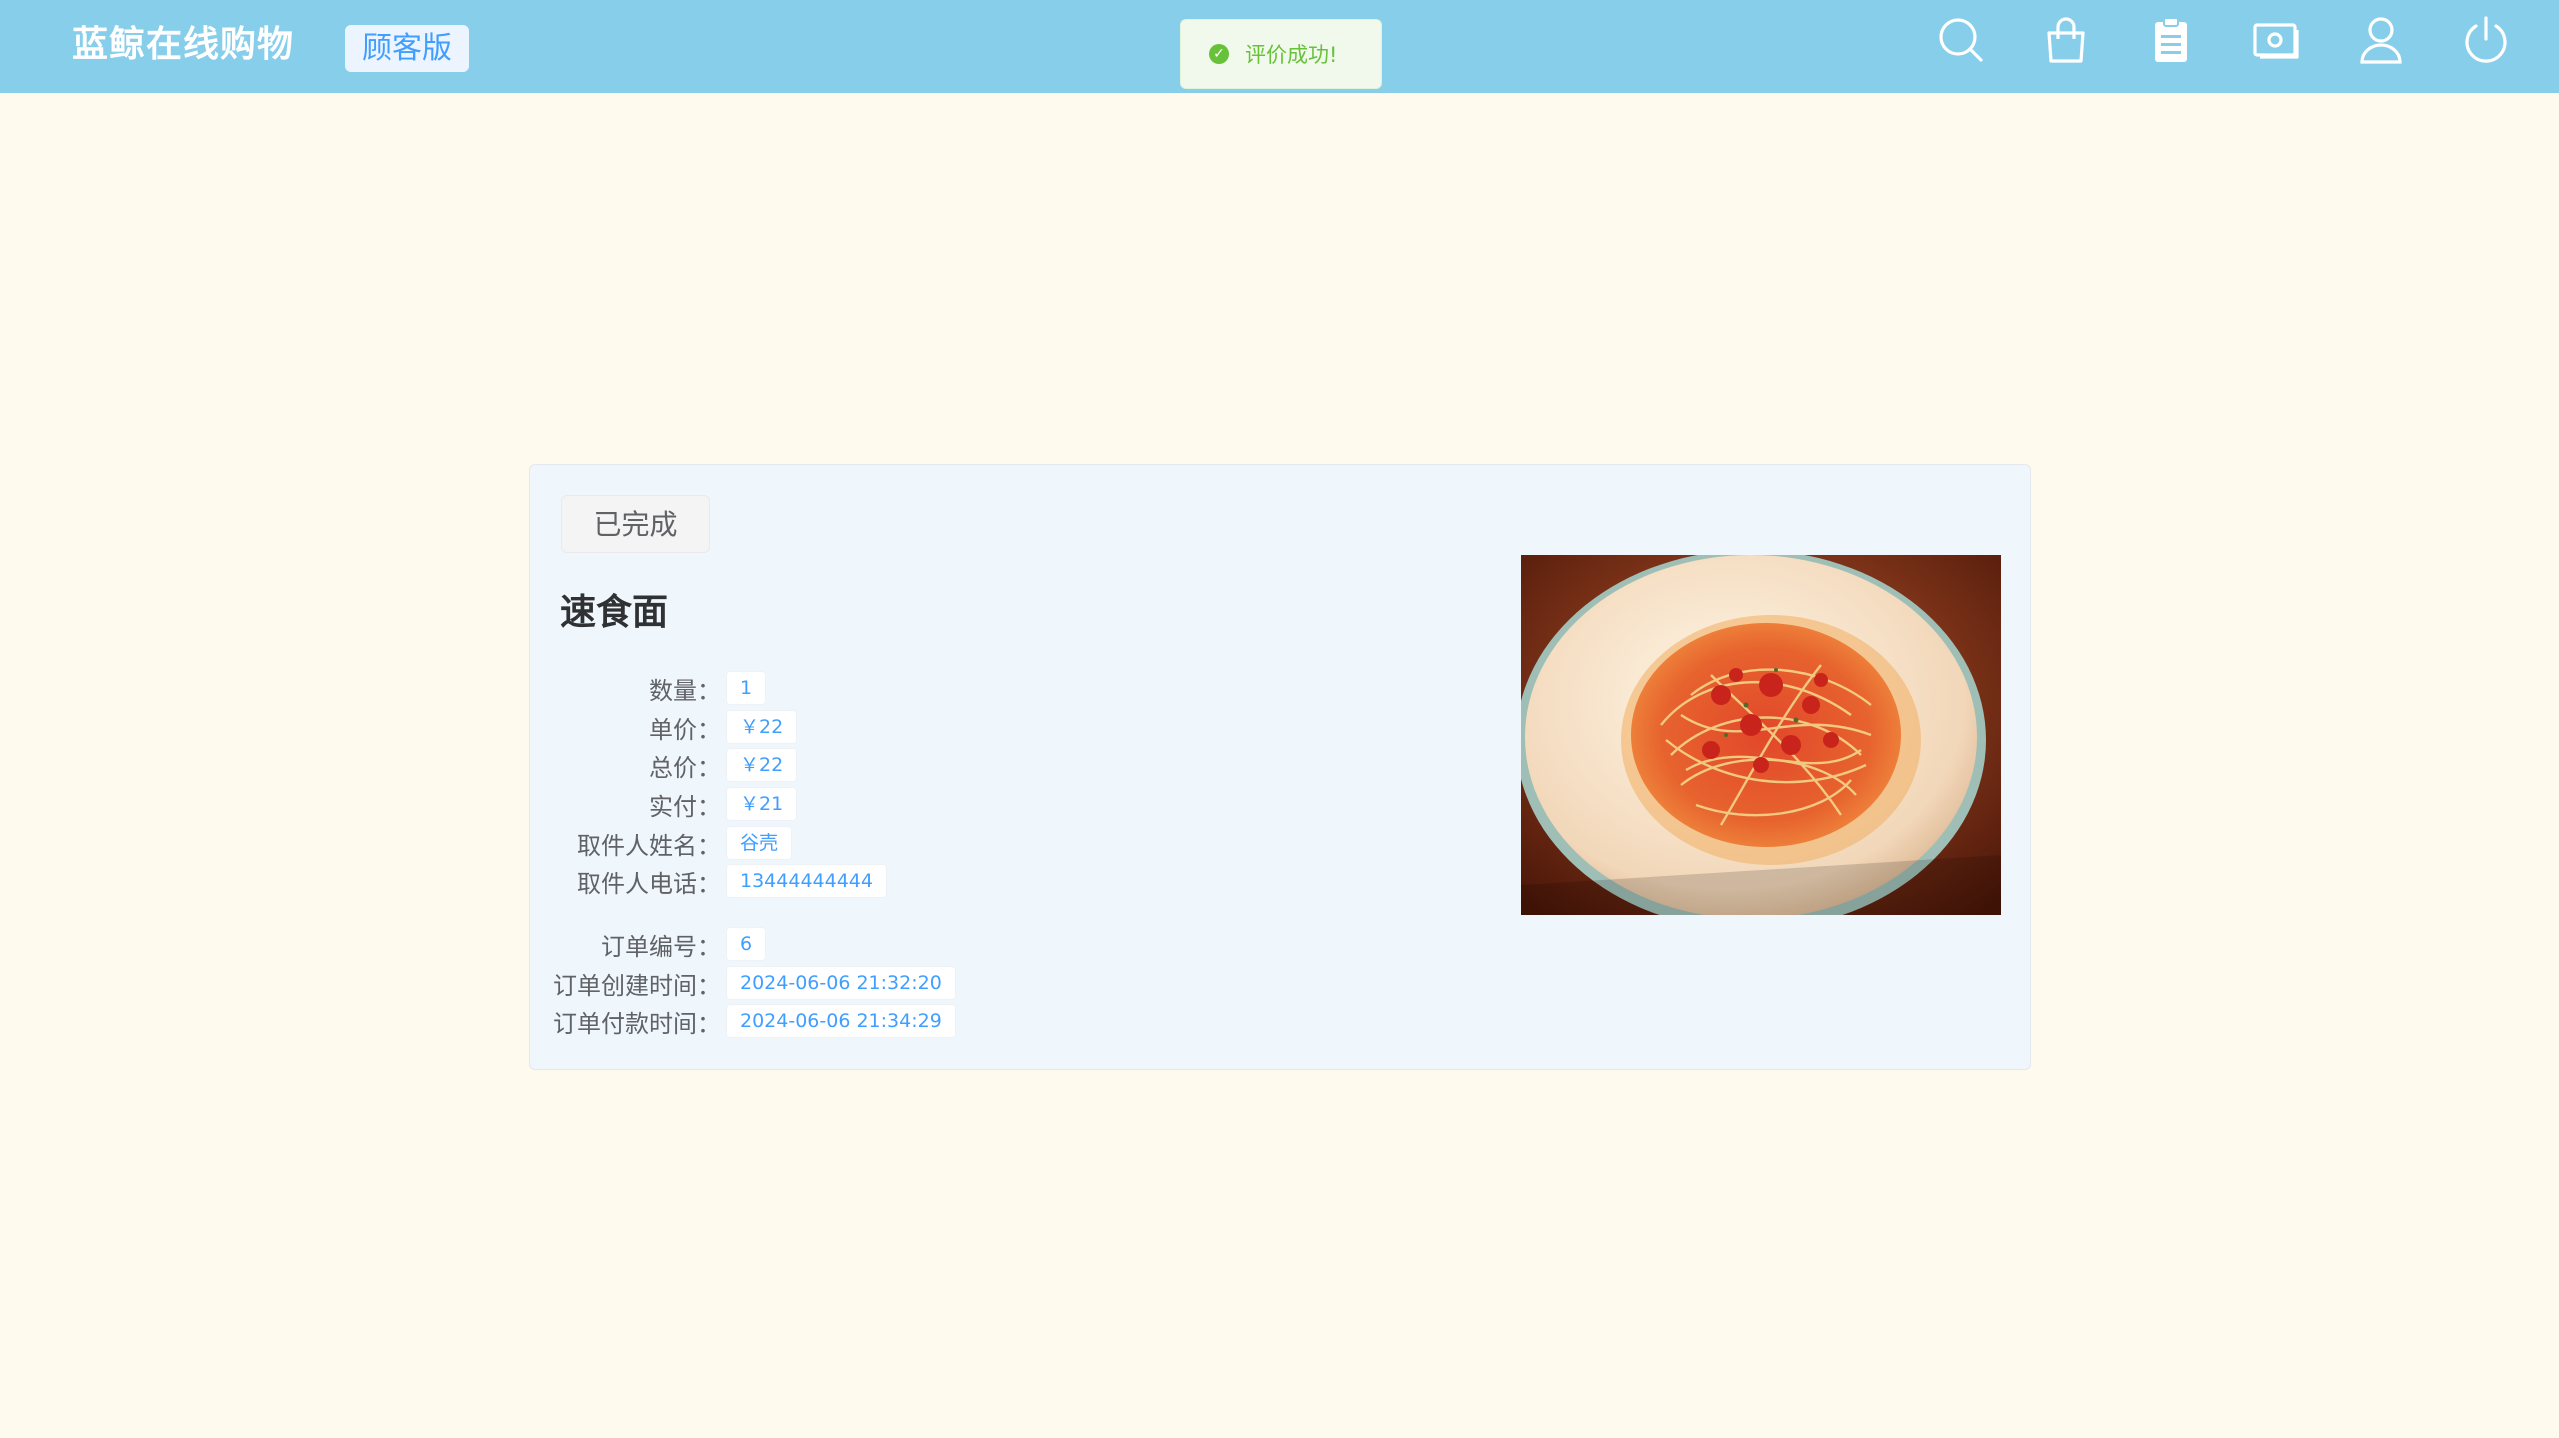 This screenshot has width=2559, height=1438. What do you see at coordinates (648, 688) in the screenshot?
I see `field-row-quantity: 数量： 1` at bounding box center [648, 688].